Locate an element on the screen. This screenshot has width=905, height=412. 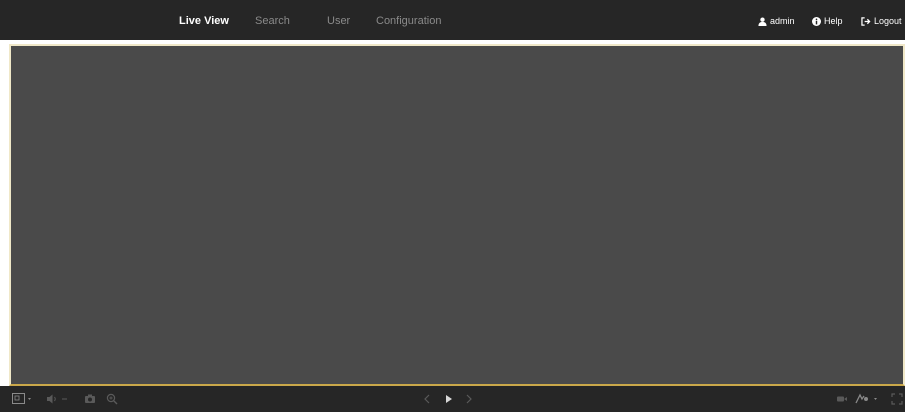
account-menu: admin is located at coordinates (776, 21).